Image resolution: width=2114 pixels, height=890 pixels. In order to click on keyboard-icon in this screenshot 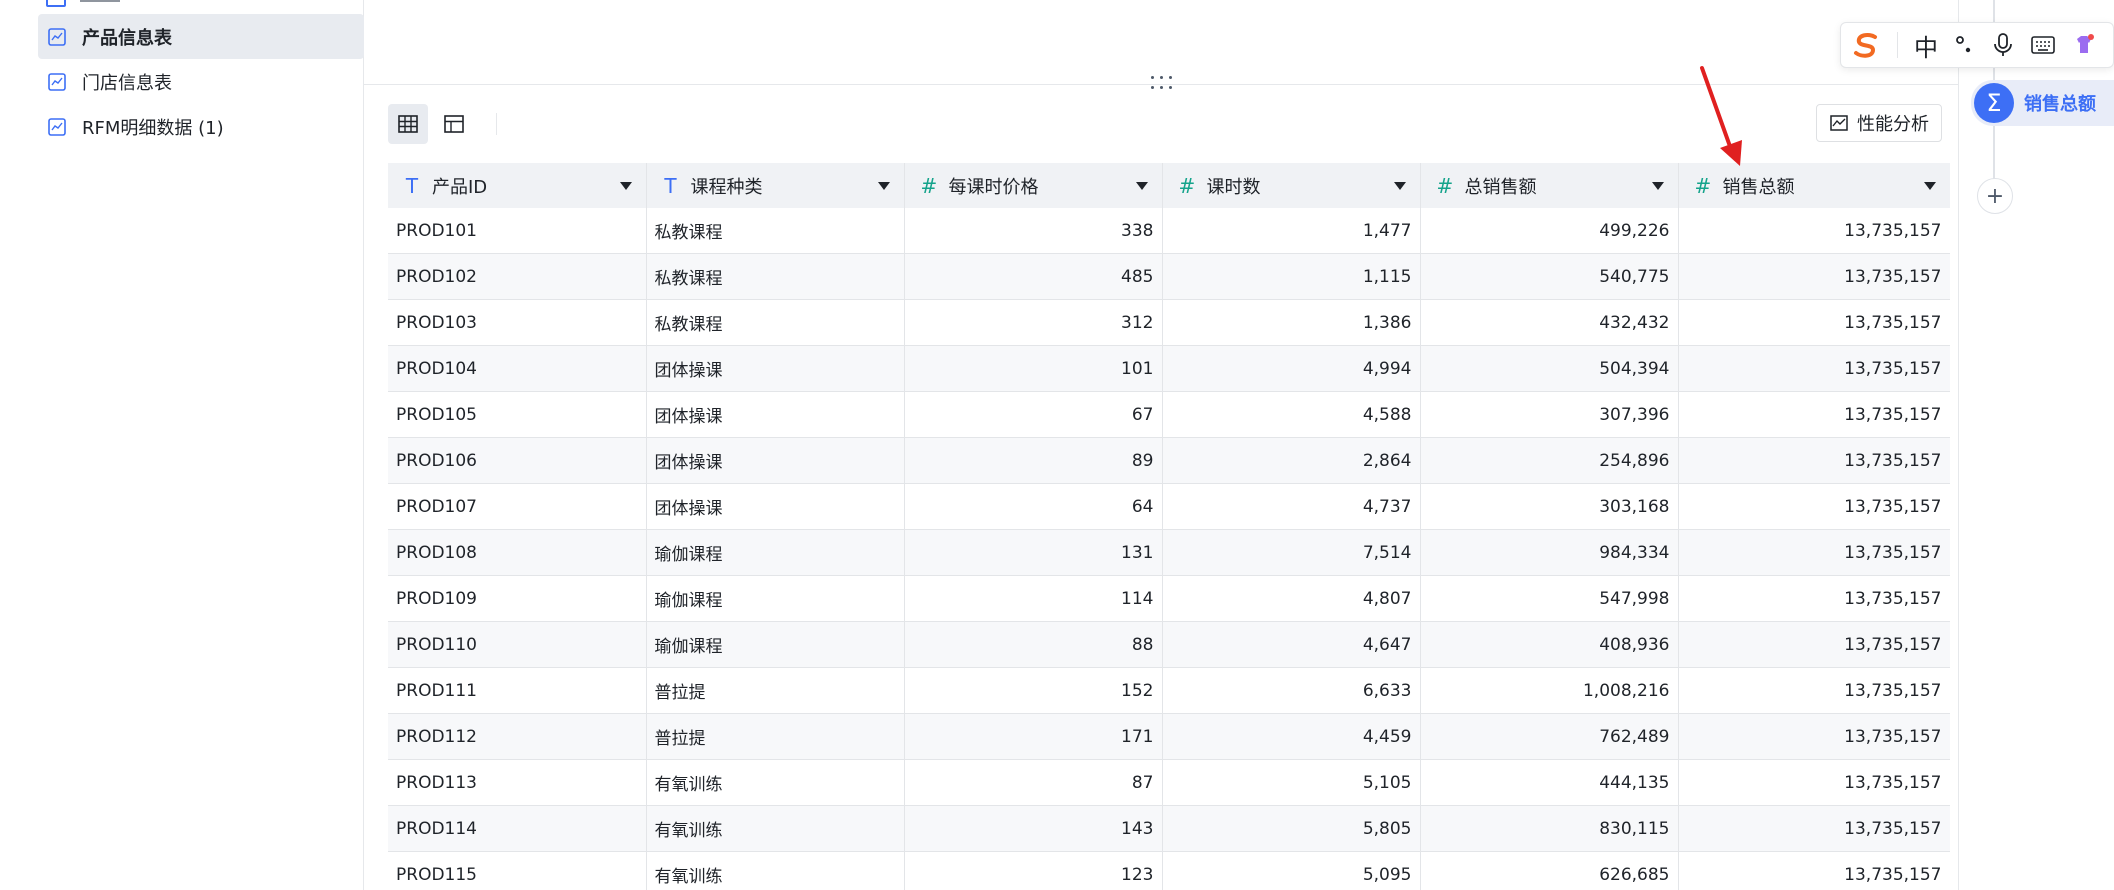, I will do `click(2043, 45)`.